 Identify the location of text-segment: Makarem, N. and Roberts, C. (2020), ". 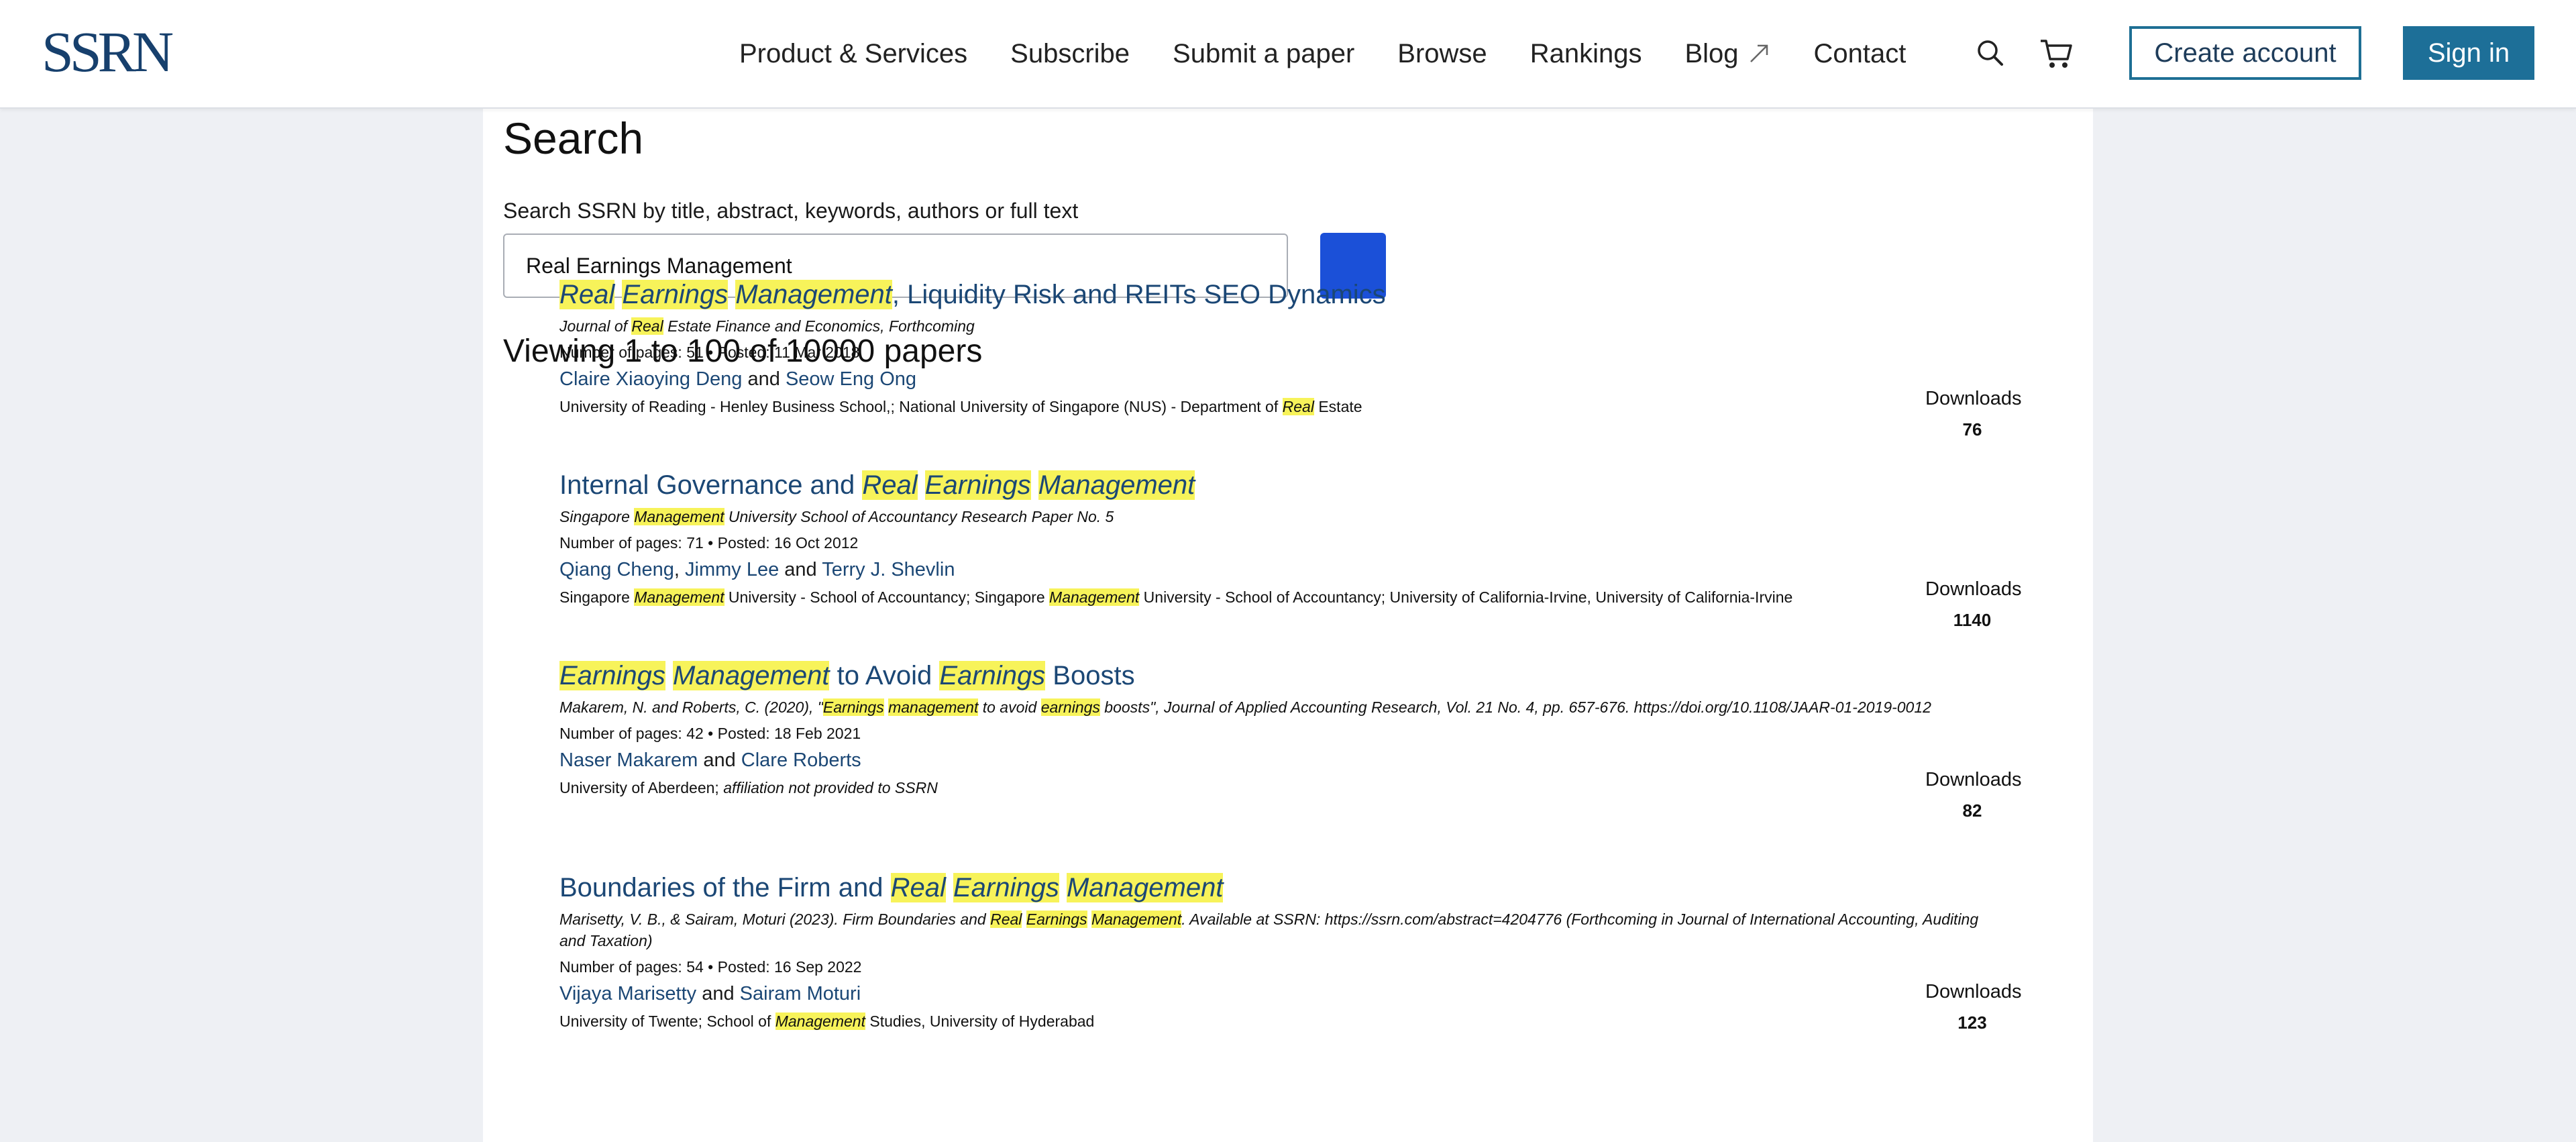
(691, 707).